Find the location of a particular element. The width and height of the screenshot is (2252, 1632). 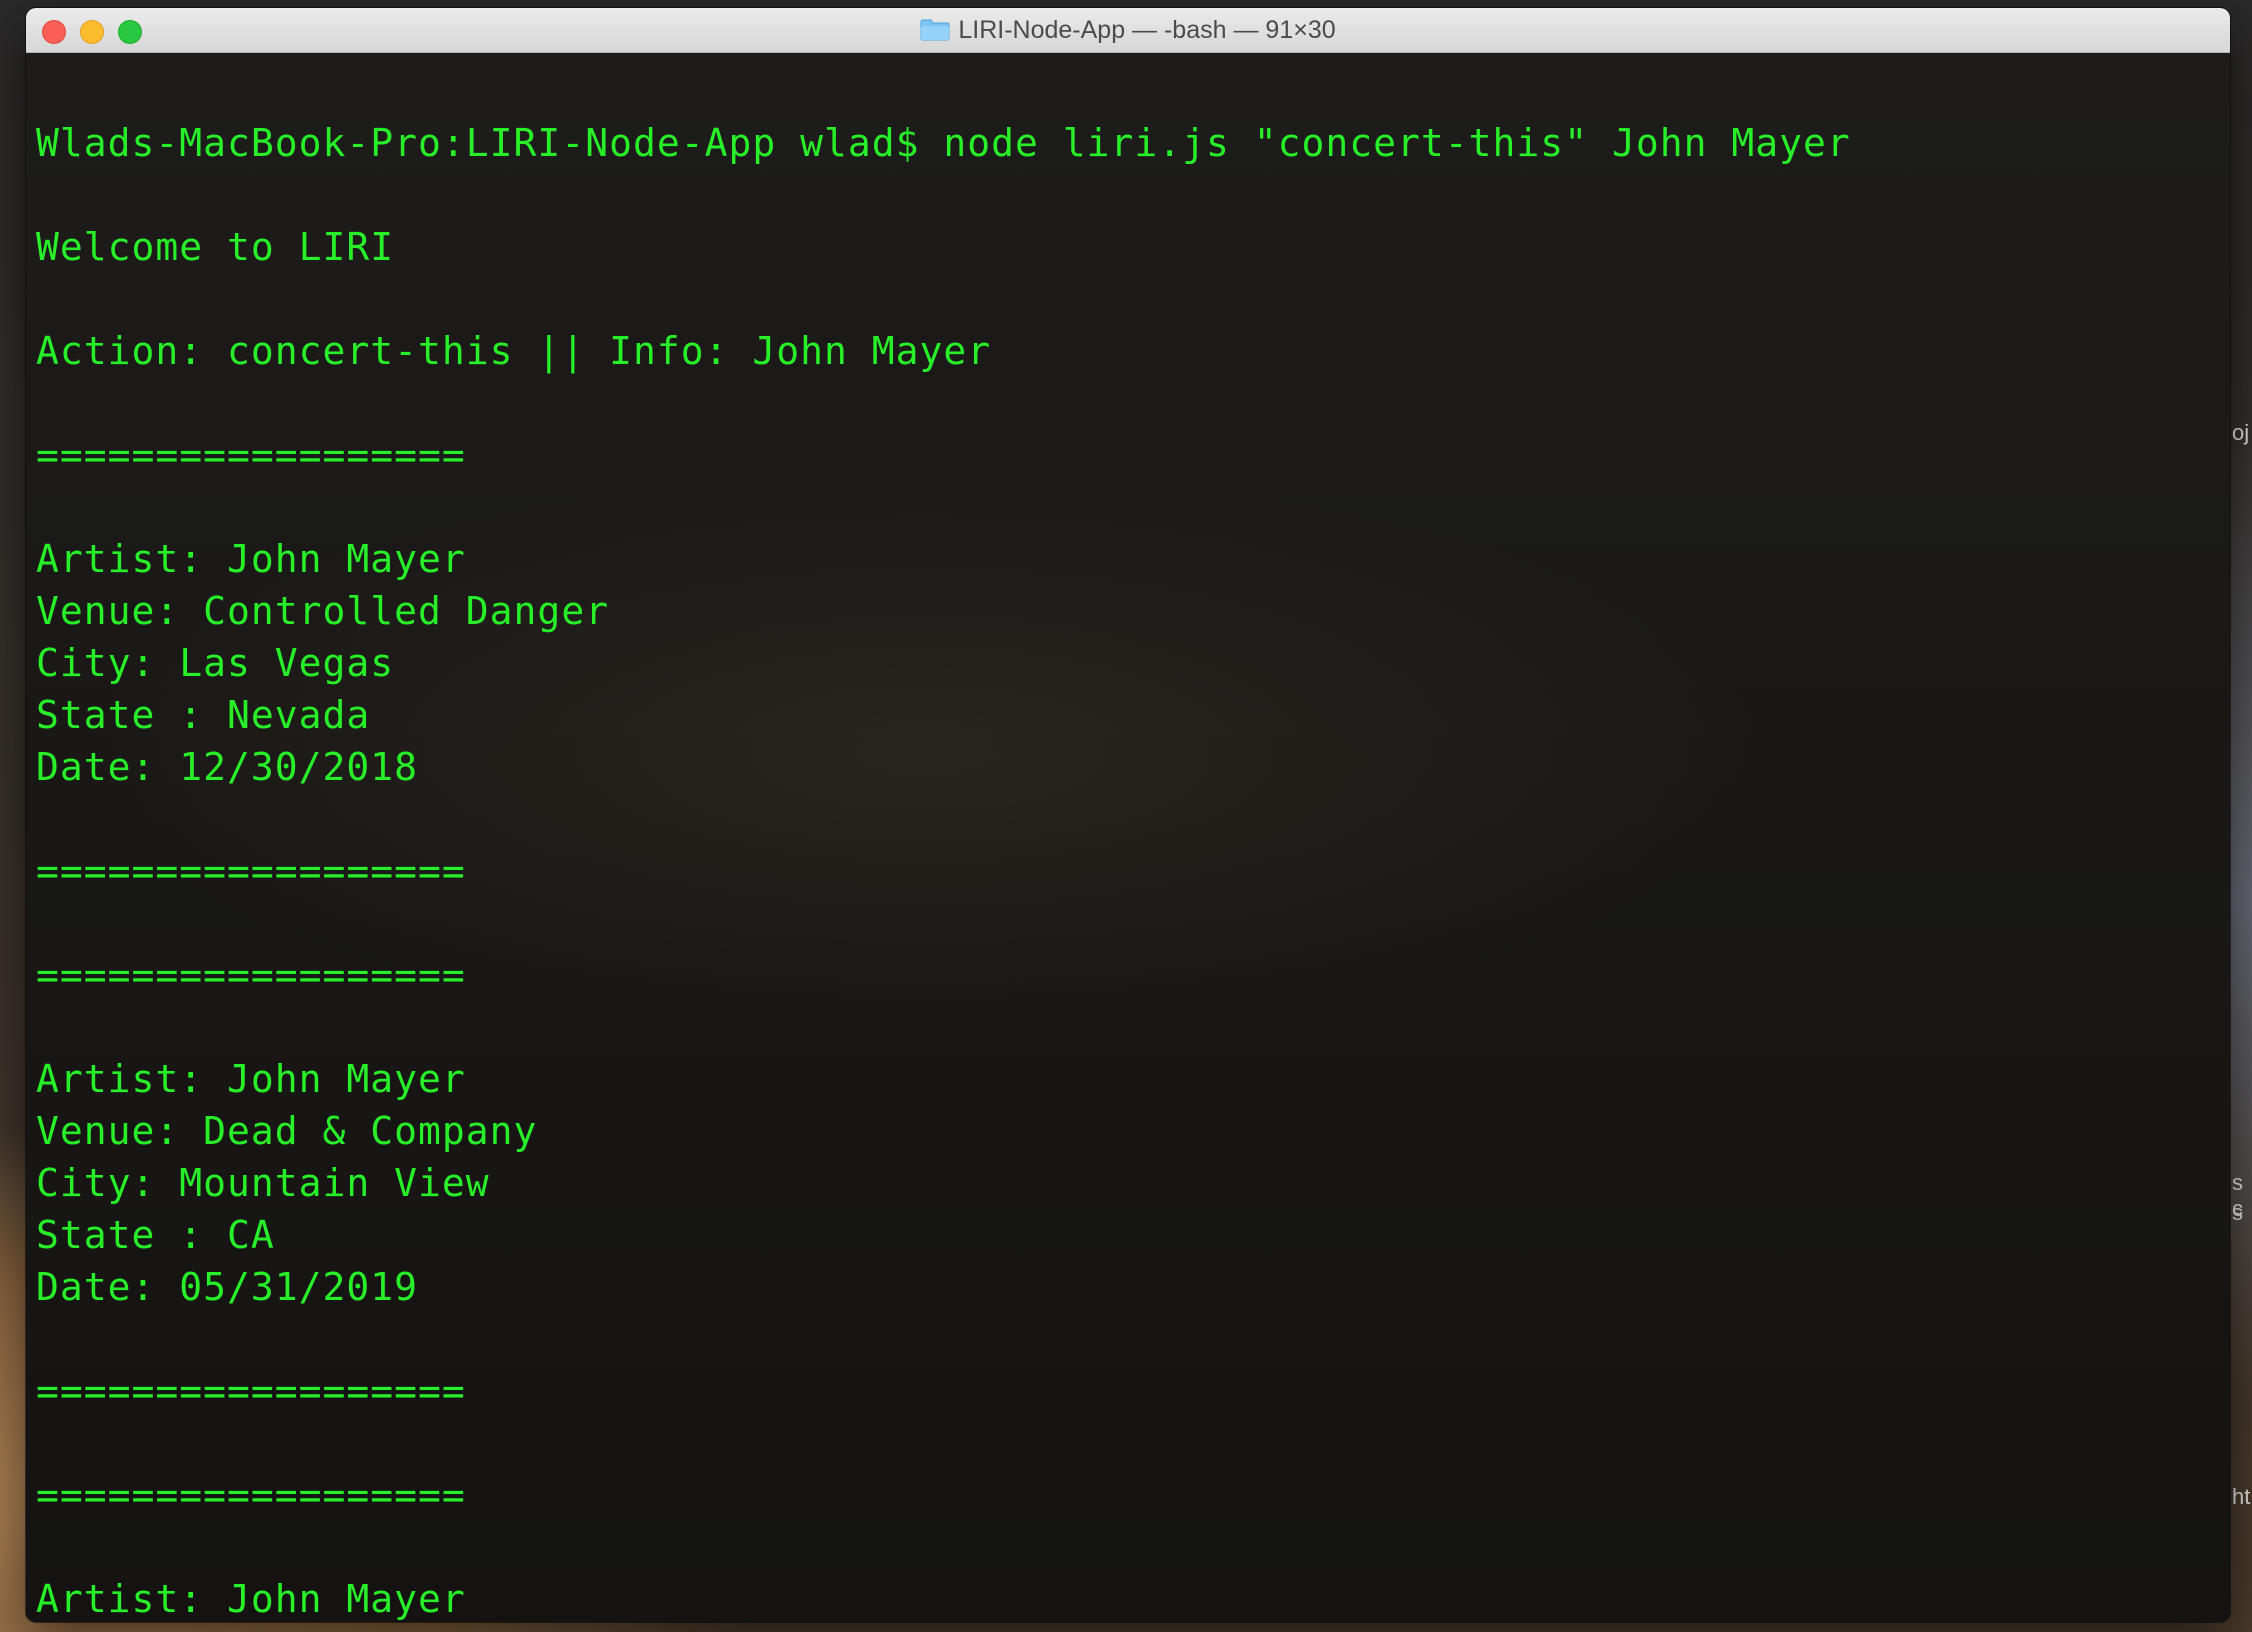

terminal-line: Action: concert-this || Info: John Mayer is located at coordinates (514, 351).